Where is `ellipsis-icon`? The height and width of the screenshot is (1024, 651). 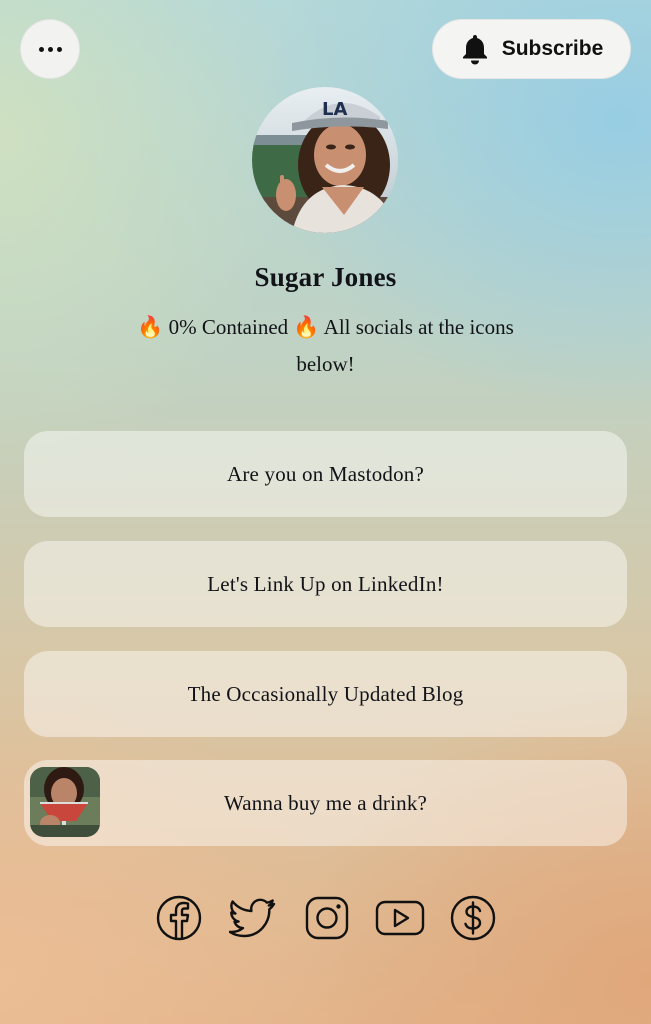 ellipsis-icon is located at coordinates (41, 49).